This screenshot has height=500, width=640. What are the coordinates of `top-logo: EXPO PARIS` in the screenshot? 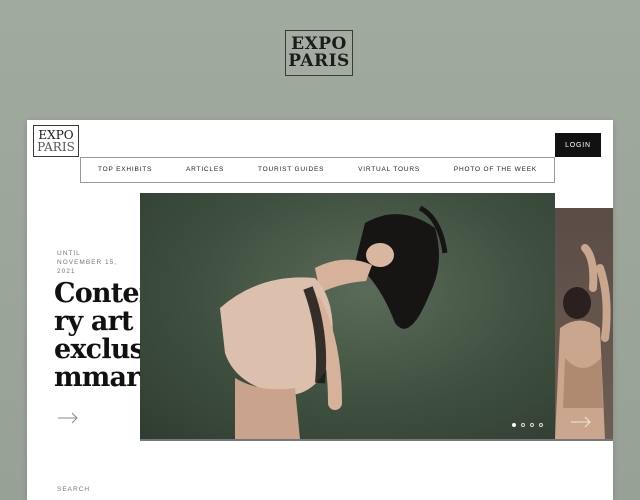 It's located at (319, 53).